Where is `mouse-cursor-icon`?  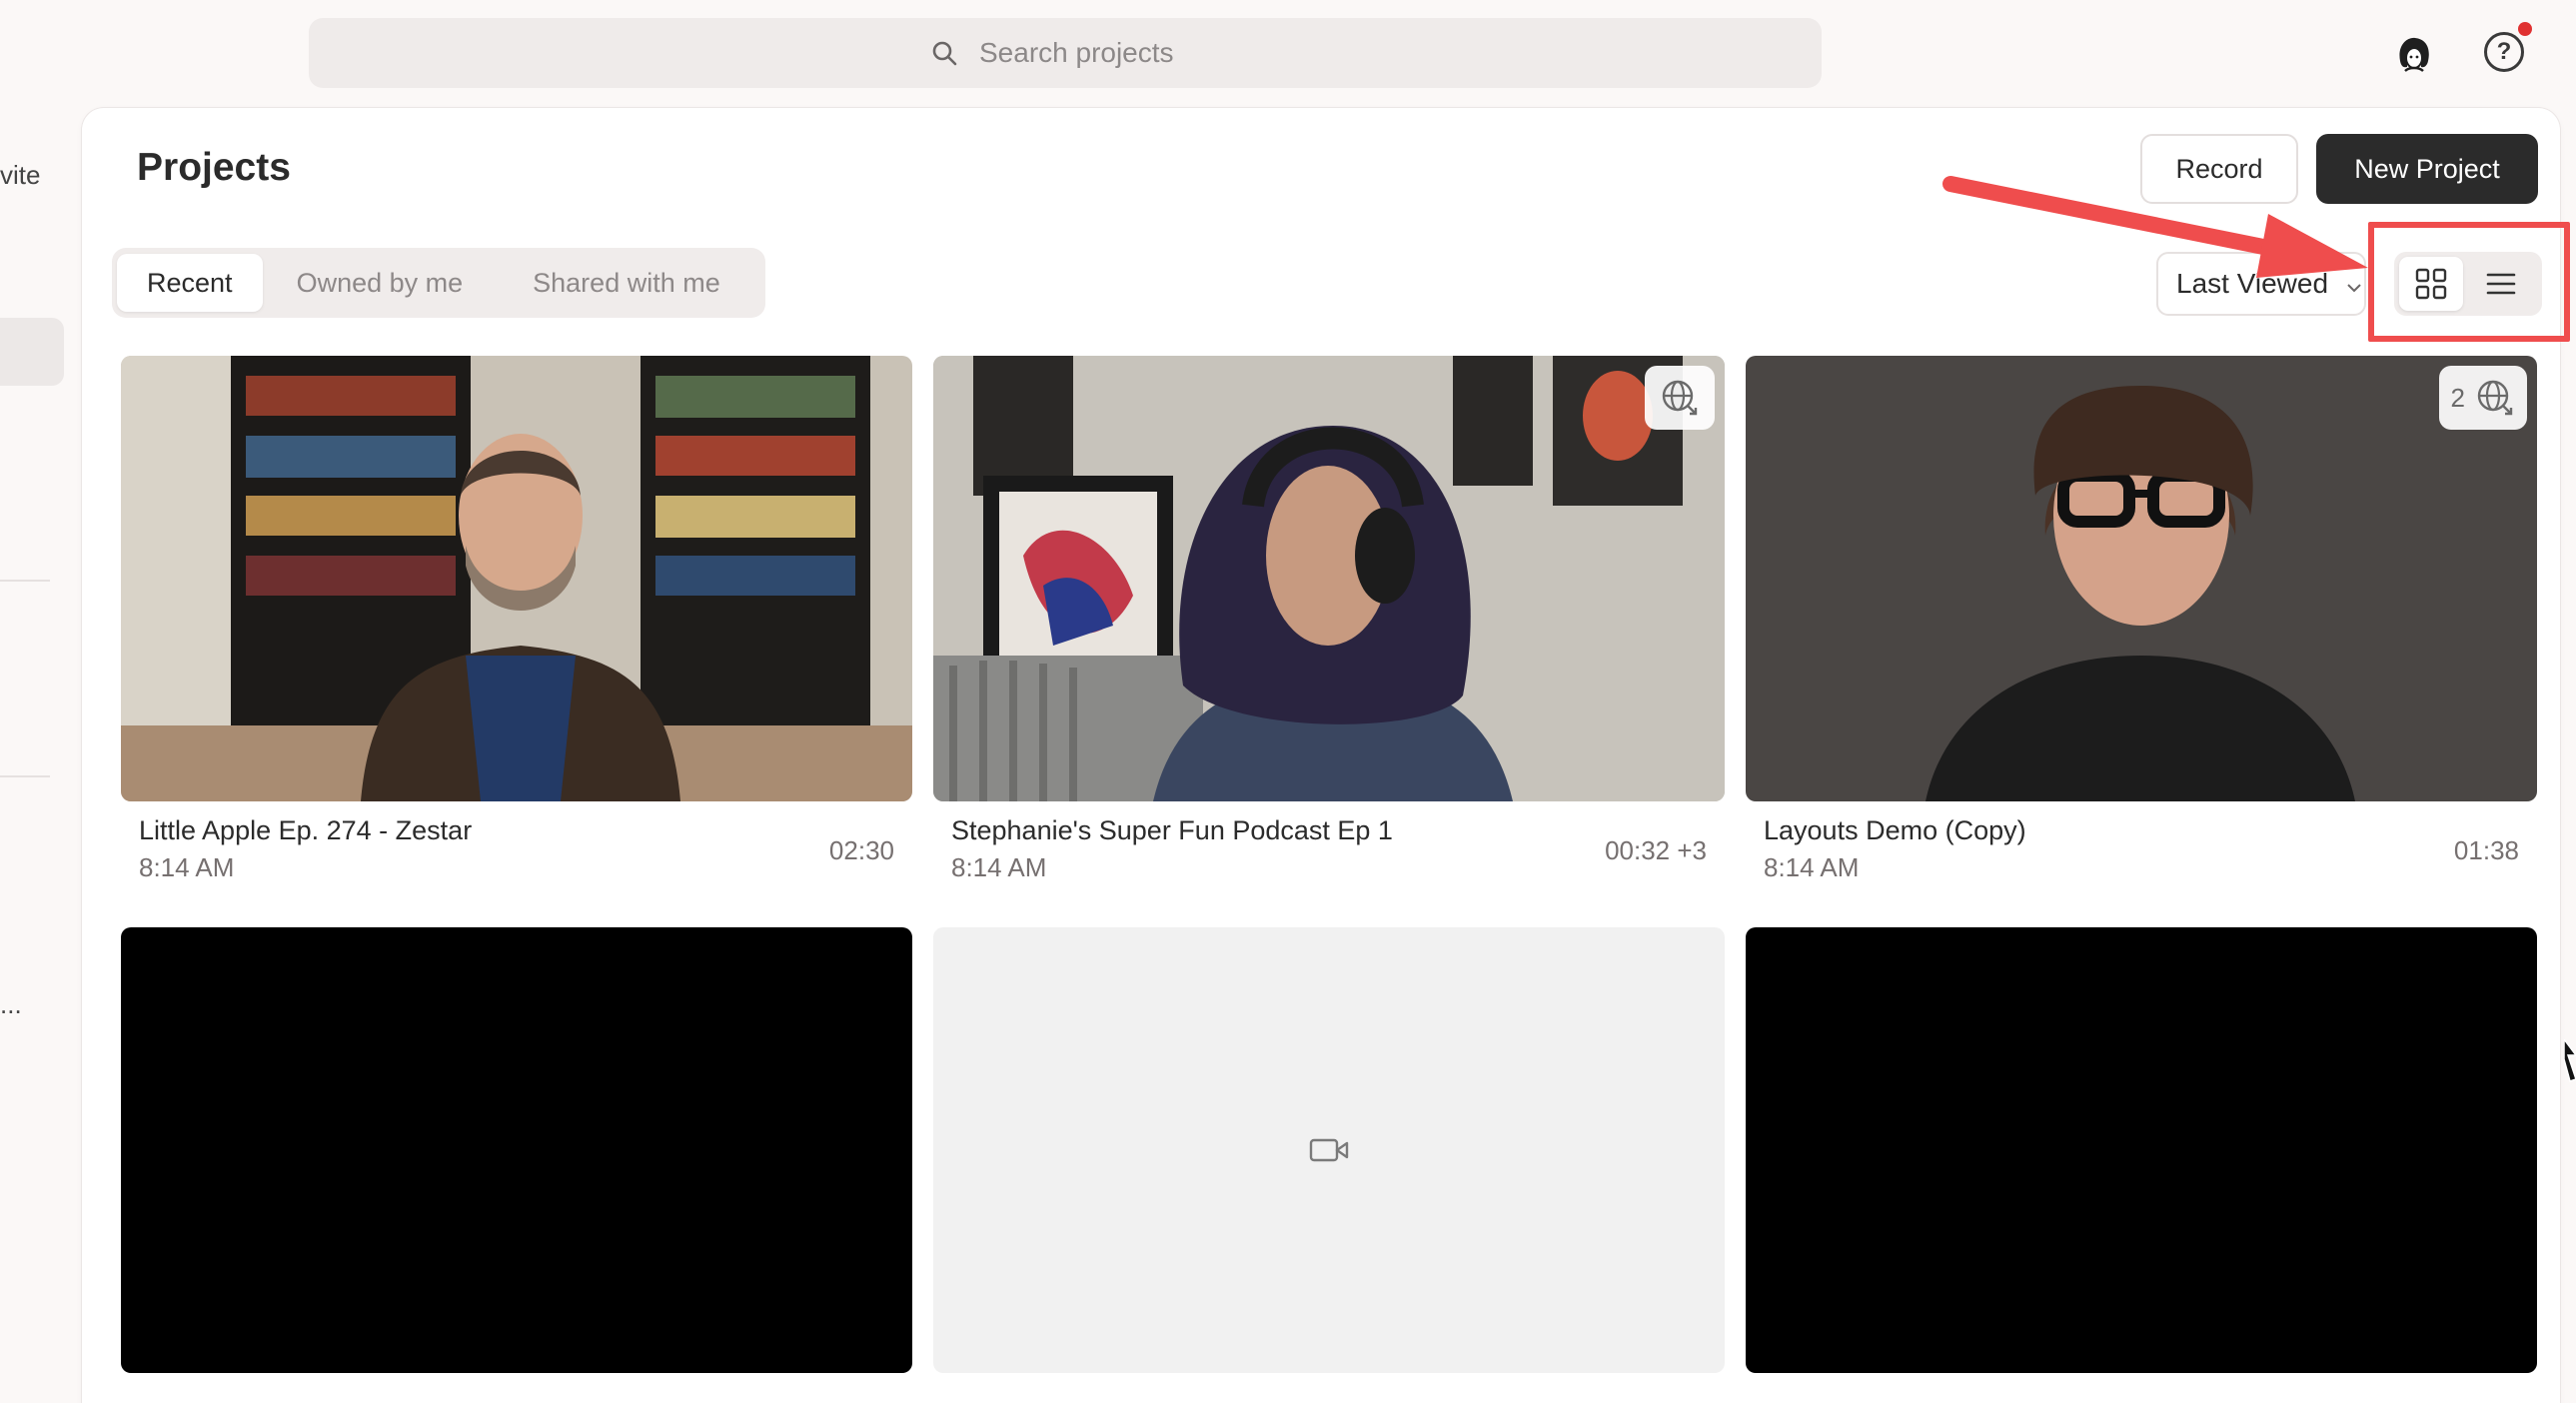 mouse-cursor-icon is located at coordinates (2570, 1060).